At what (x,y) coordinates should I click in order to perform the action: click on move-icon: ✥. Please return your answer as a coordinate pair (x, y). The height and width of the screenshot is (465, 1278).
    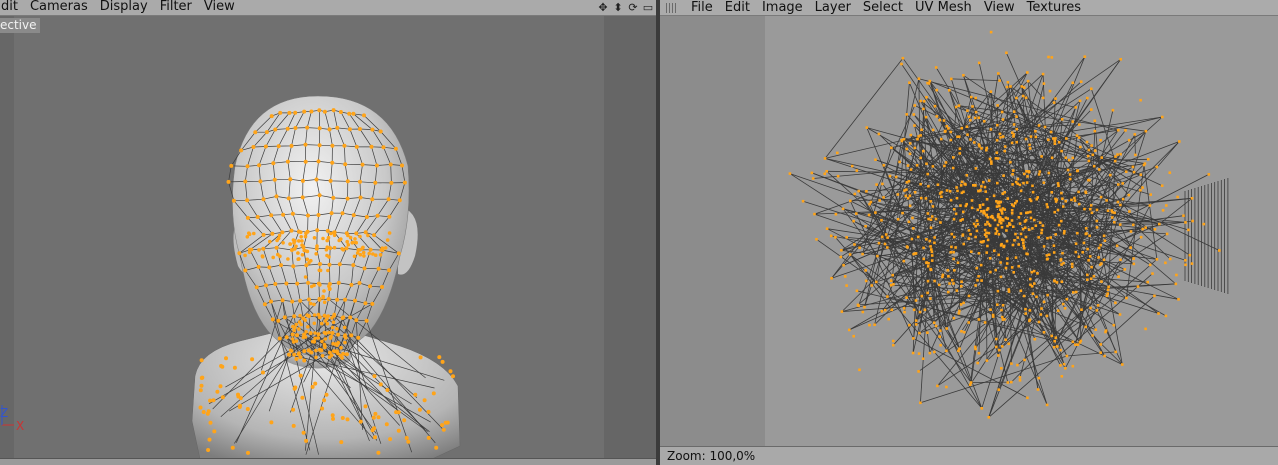
    Looking at the image, I should click on (603, 7).